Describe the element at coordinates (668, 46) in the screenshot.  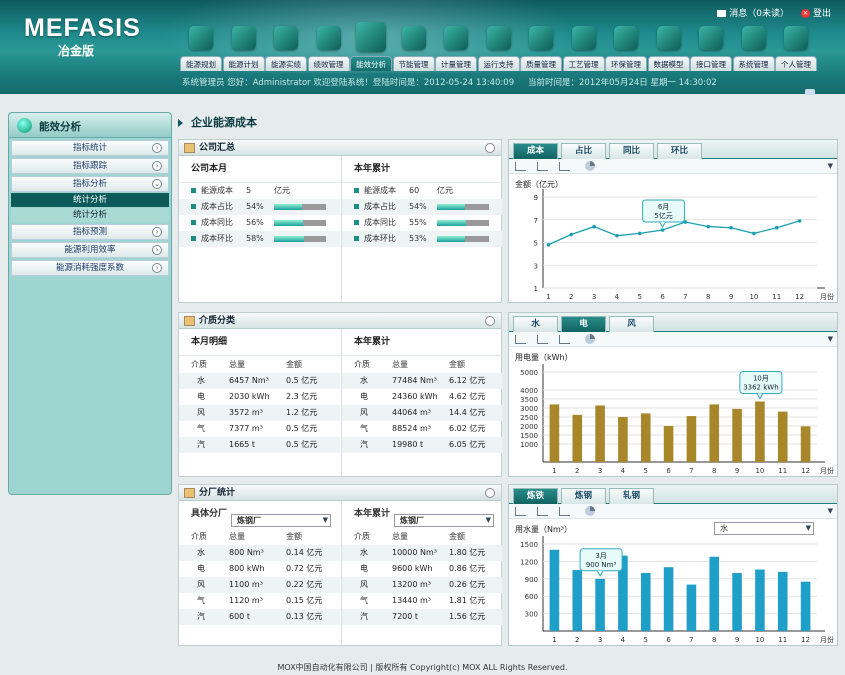
I see `nav-item-11: 数据模型` at that location.